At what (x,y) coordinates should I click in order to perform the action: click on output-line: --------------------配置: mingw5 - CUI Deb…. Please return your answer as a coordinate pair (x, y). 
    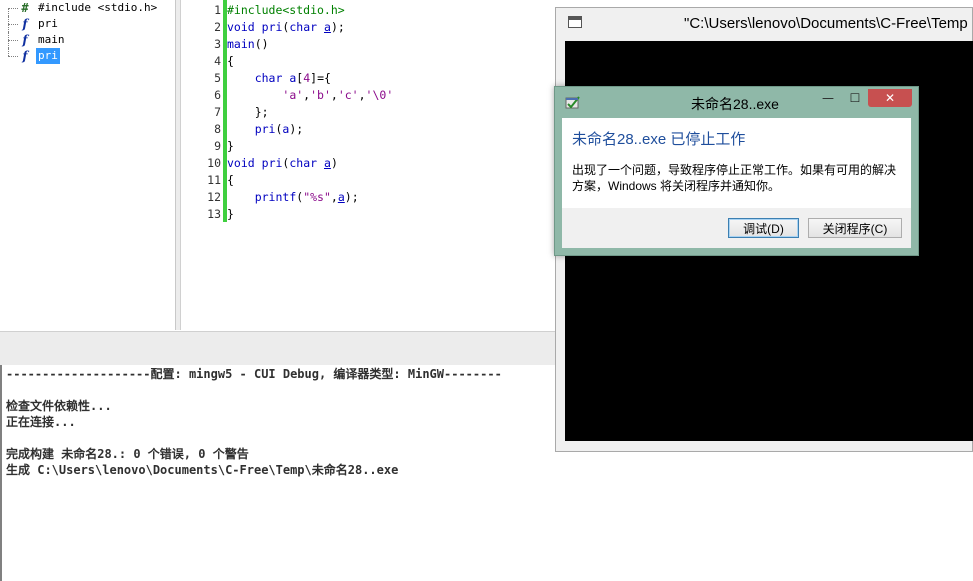
    Looking at the image, I should click on (254, 374).